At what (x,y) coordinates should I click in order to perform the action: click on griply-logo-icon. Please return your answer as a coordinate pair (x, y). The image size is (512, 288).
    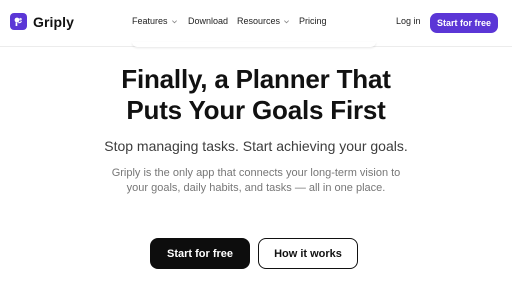
    Looking at the image, I should click on (18, 21).